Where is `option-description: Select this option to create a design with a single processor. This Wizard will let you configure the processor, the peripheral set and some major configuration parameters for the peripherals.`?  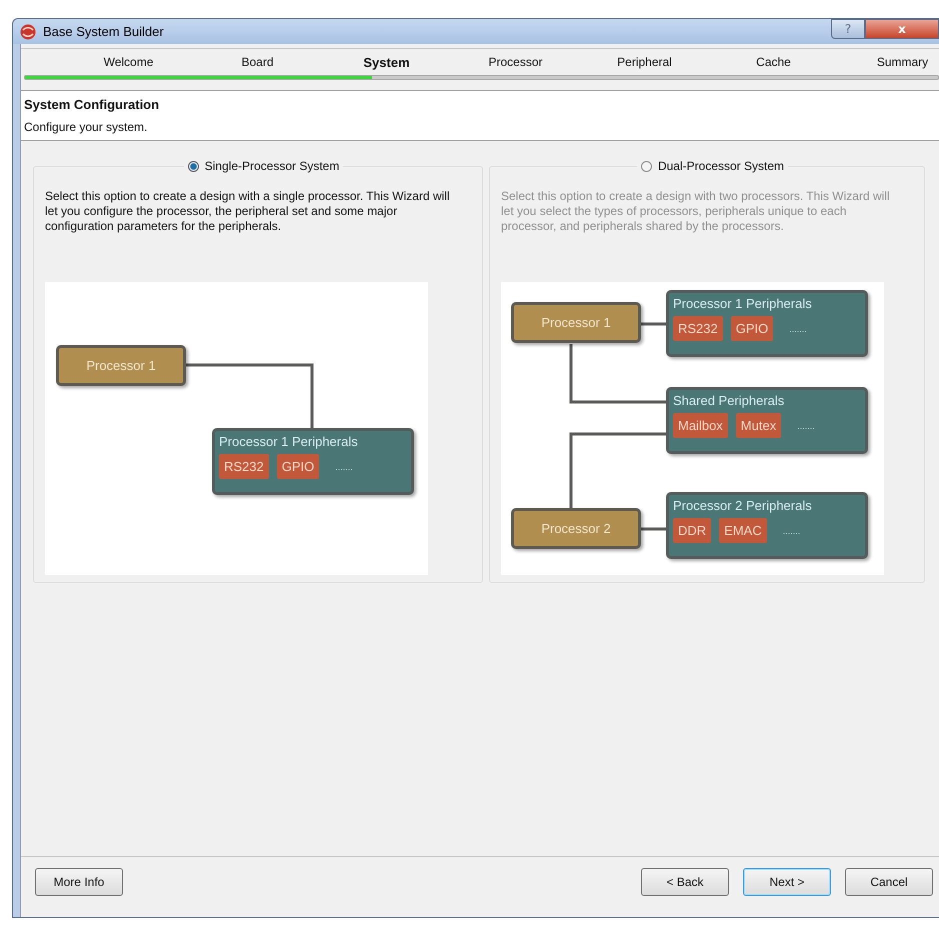 option-description: Select this option to create a design with a single processor. This Wizard will let you configure the processor, the peripheral set and some major configuration parameters for the peripherals. is located at coordinates (248, 211).